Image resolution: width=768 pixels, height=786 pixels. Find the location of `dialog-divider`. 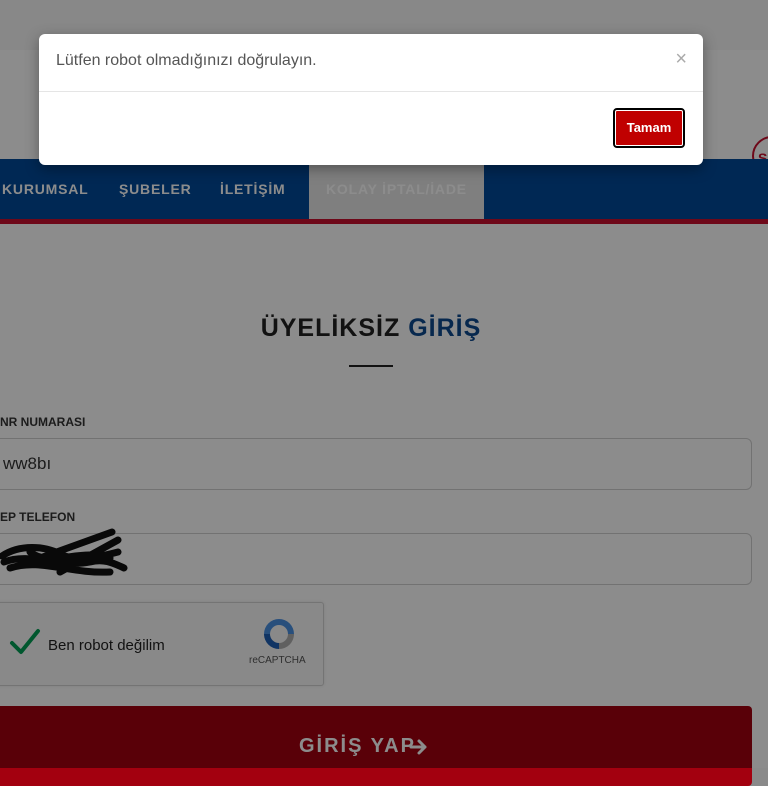

dialog-divider is located at coordinates (371, 91).